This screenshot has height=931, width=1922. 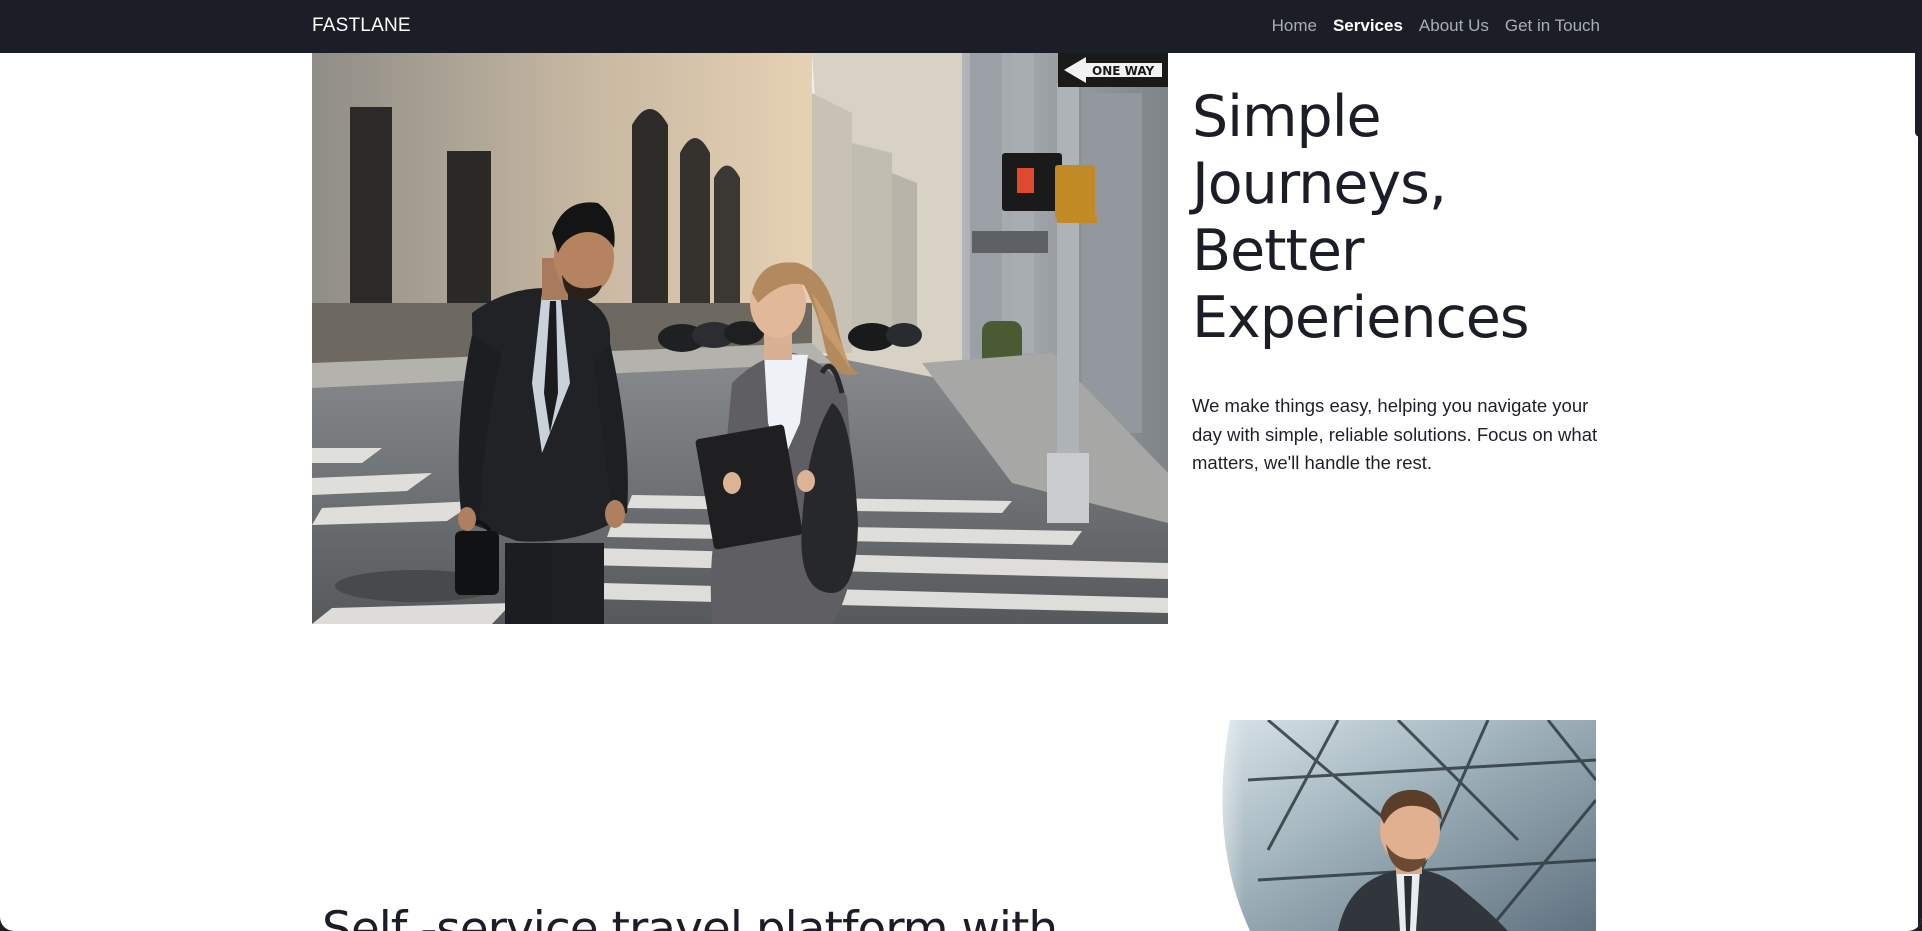 What do you see at coordinates (690, 916) in the screenshot?
I see `feature-title: Self -service travel platform with` at bounding box center [690, 916].